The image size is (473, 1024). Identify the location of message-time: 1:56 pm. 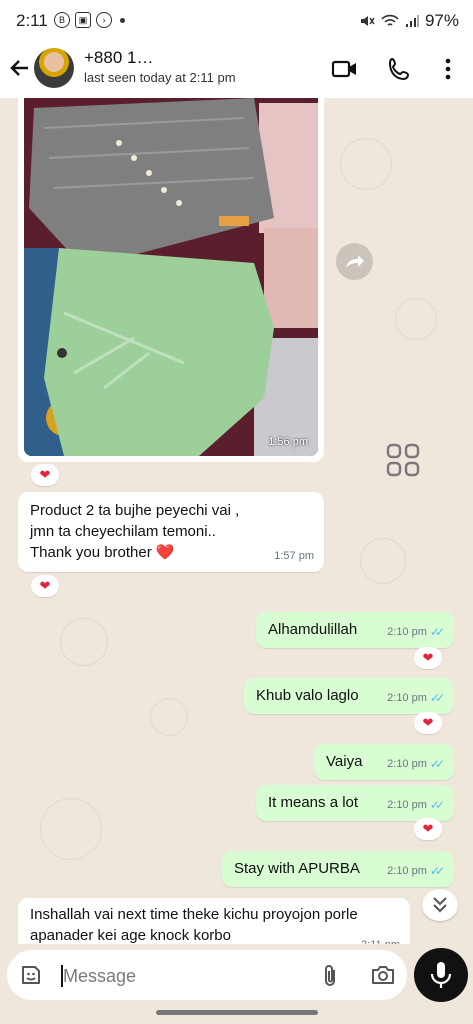
(288, 442).